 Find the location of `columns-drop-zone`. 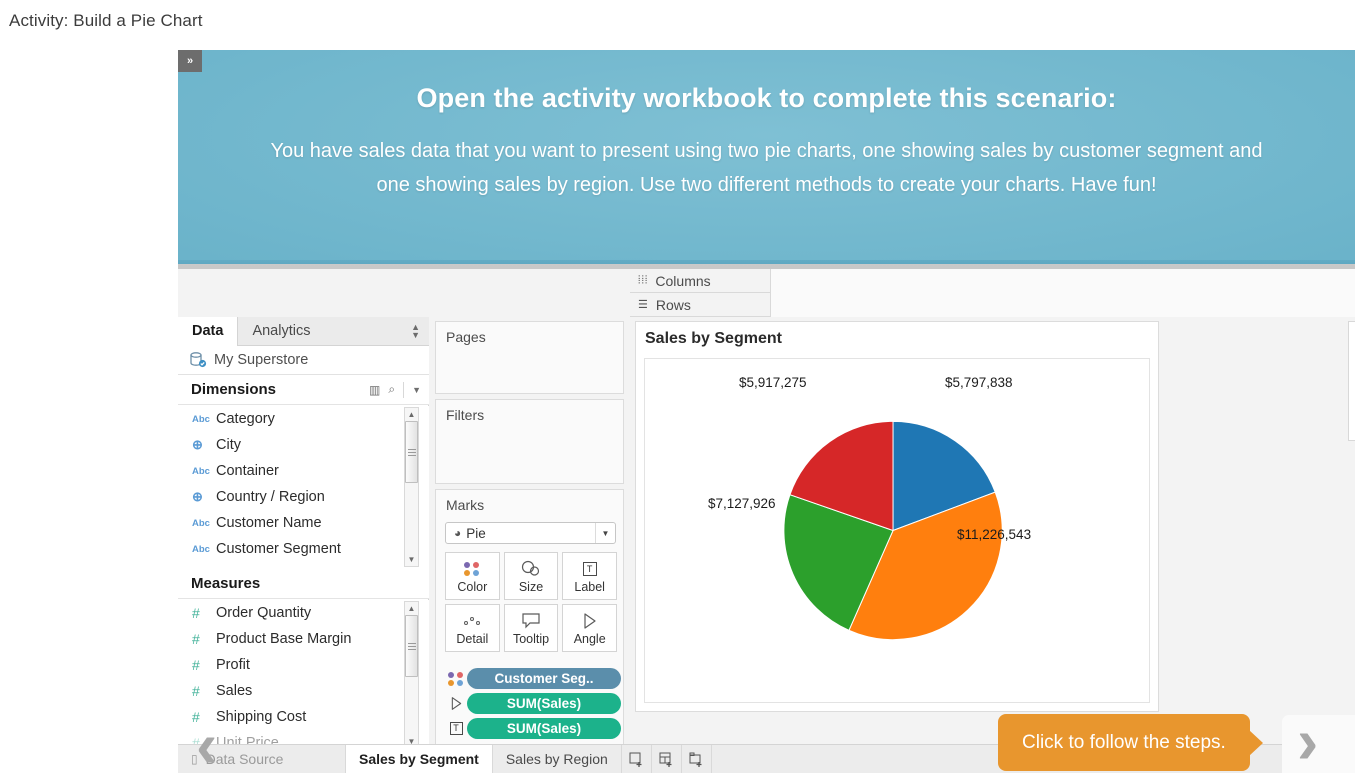

columns-drop-zone is located at coordinates (1063, 280).